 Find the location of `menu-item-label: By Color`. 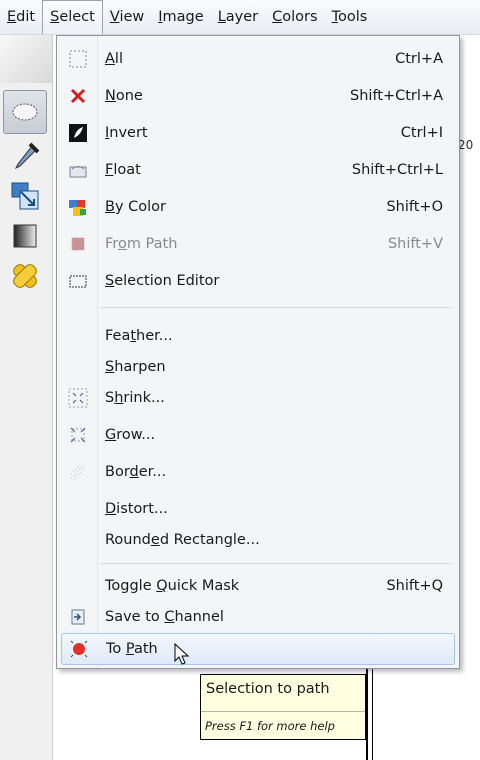

menu-item-label: By Color is located at coordinates (136, 207).